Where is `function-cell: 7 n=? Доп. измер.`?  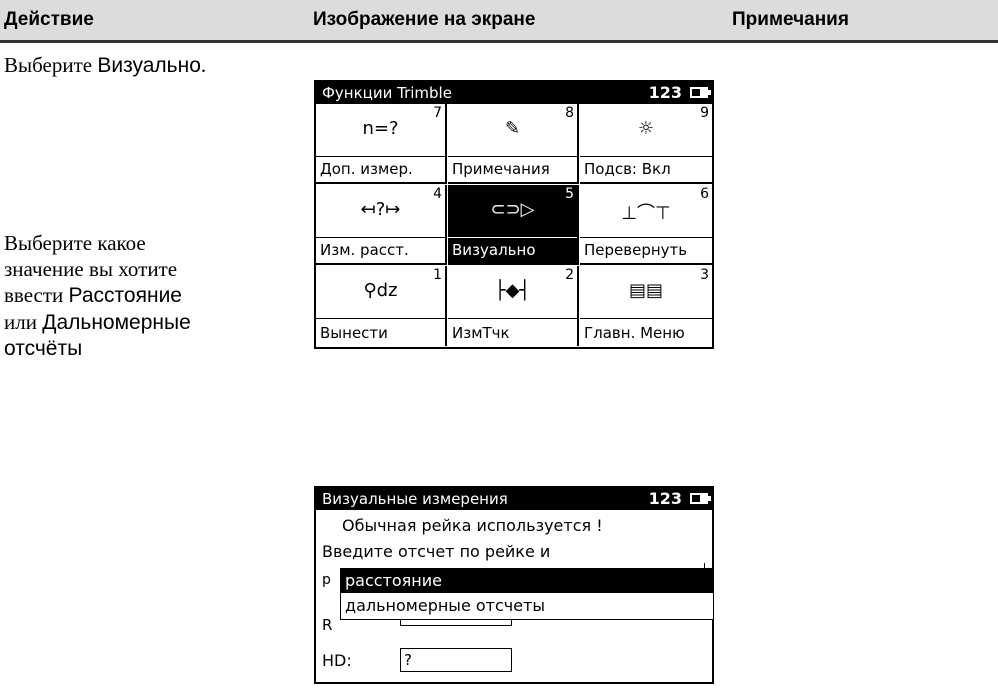
function-cell: 7 n=? Доп. измер. is located at coordinates (381, 144).